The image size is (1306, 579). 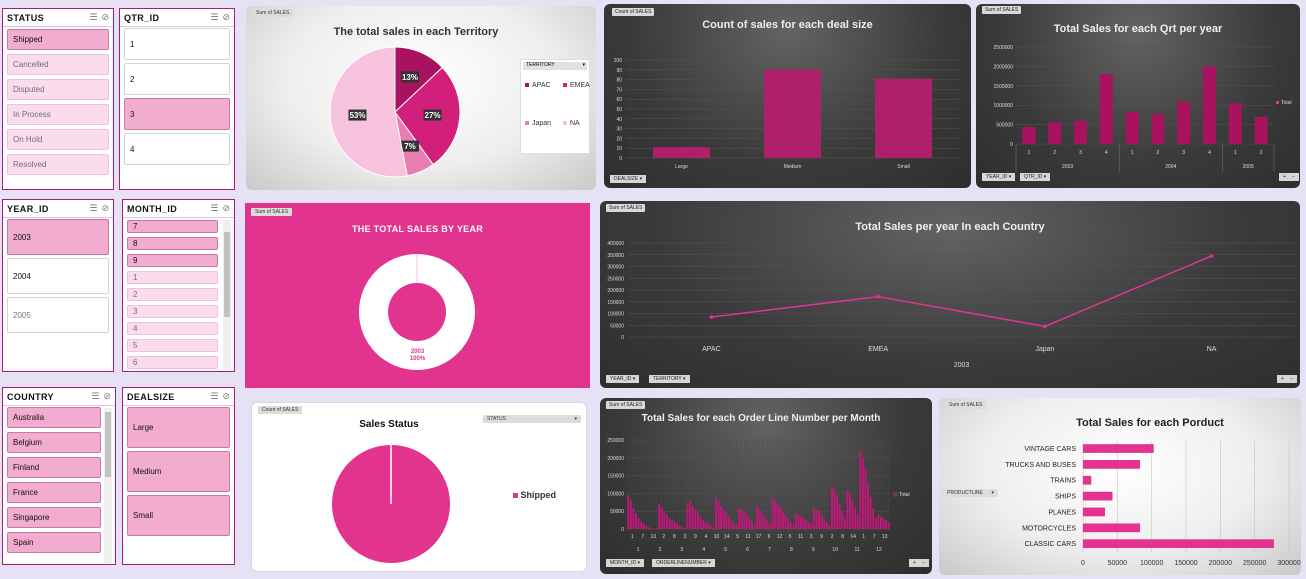 What do you see at coordinates (683, 563) in the screenshot?
I see `orderline-filter-button: ORDERLINENUMBER ▾` at bounding box center [683, 563].